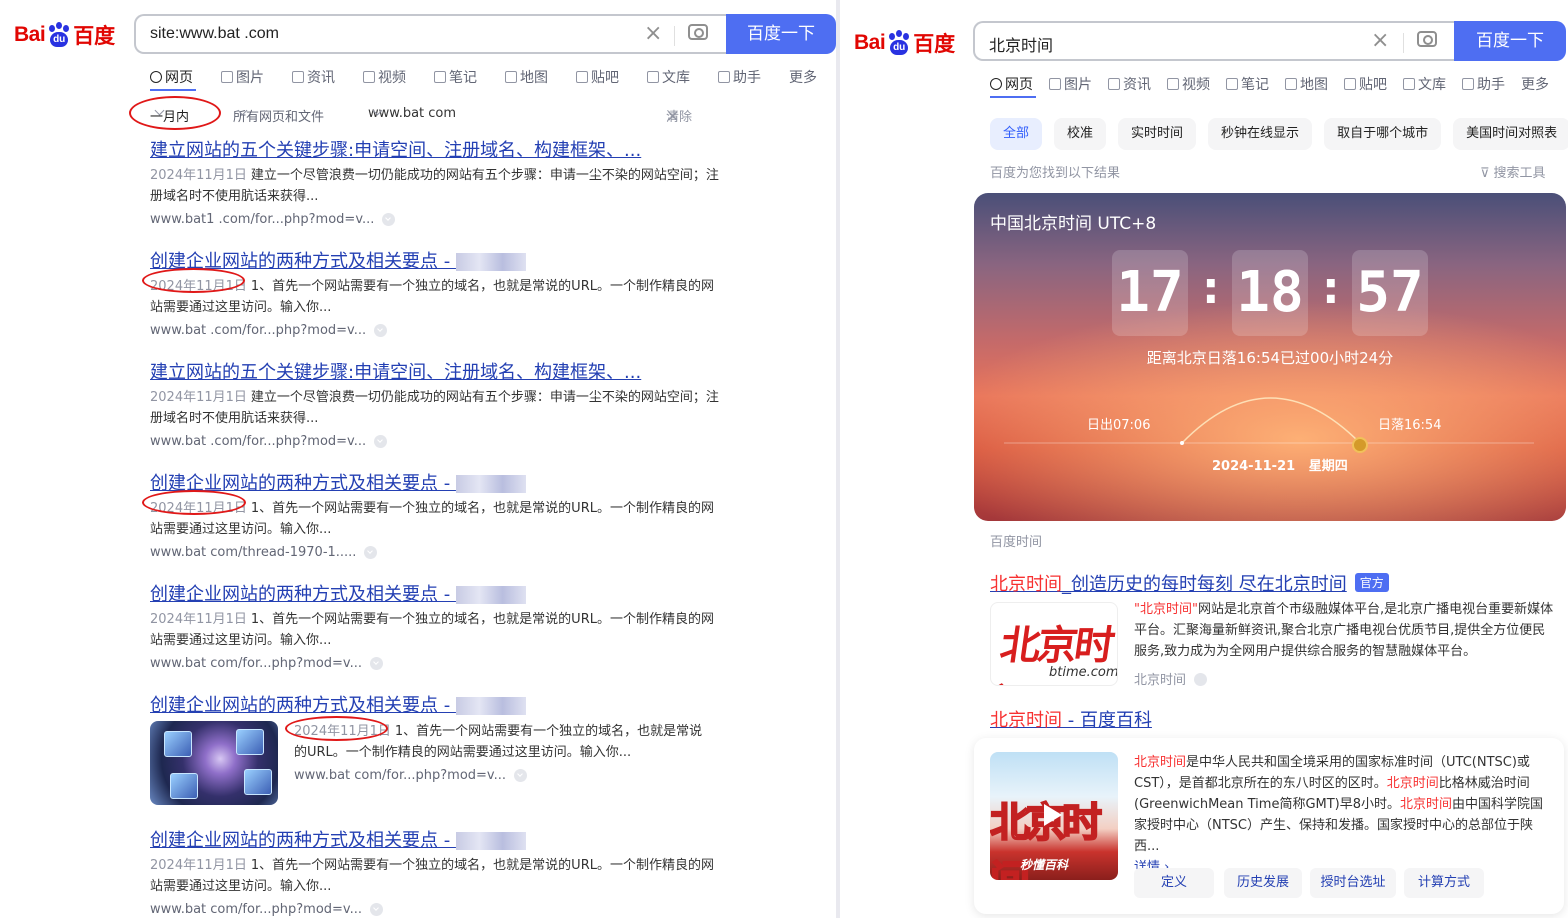 This screenshot has width=1568, height=918. I want to click on search-input: site:www.bat .com, so click(214, 34).